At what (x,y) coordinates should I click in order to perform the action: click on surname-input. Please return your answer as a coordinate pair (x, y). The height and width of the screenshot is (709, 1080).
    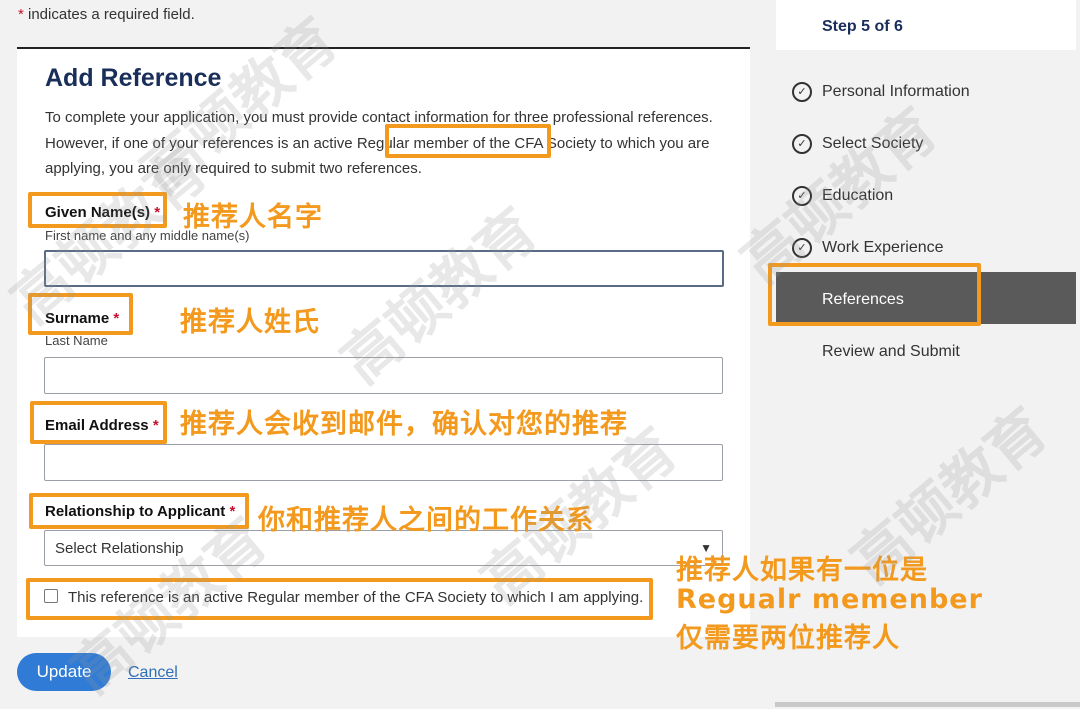
    Looking at the image, I should click on (383, 375).